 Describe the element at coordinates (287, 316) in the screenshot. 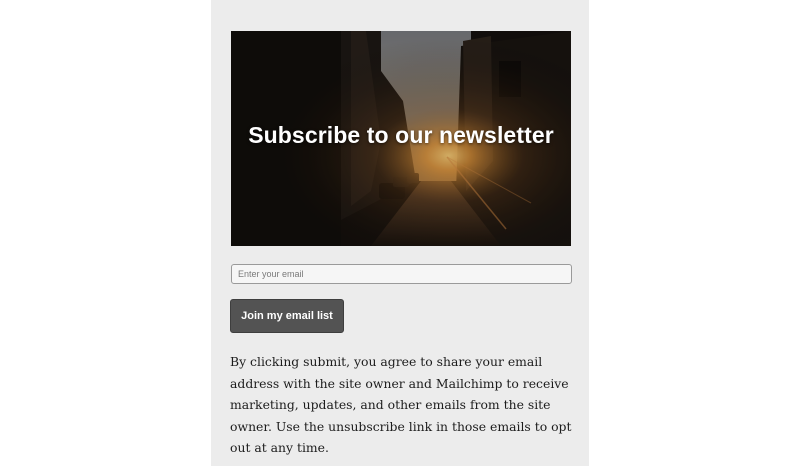

I see `join-email-list-button: Join my email list` at that location.